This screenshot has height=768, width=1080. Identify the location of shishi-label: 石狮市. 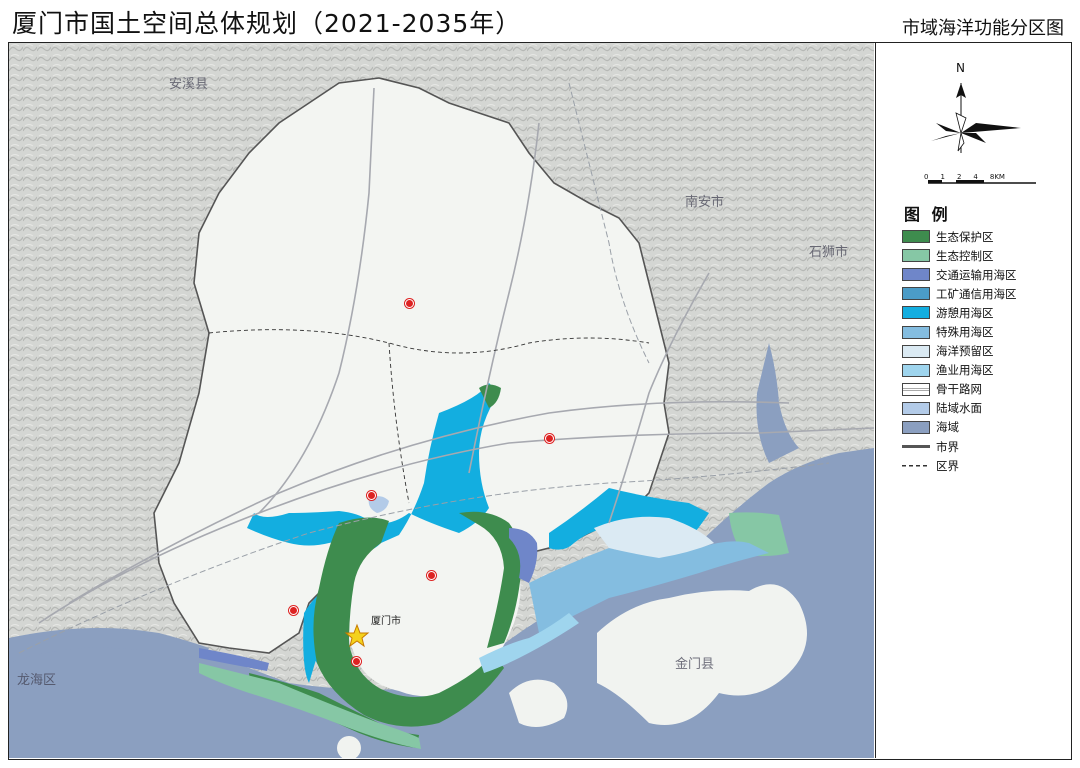
(829, 252).